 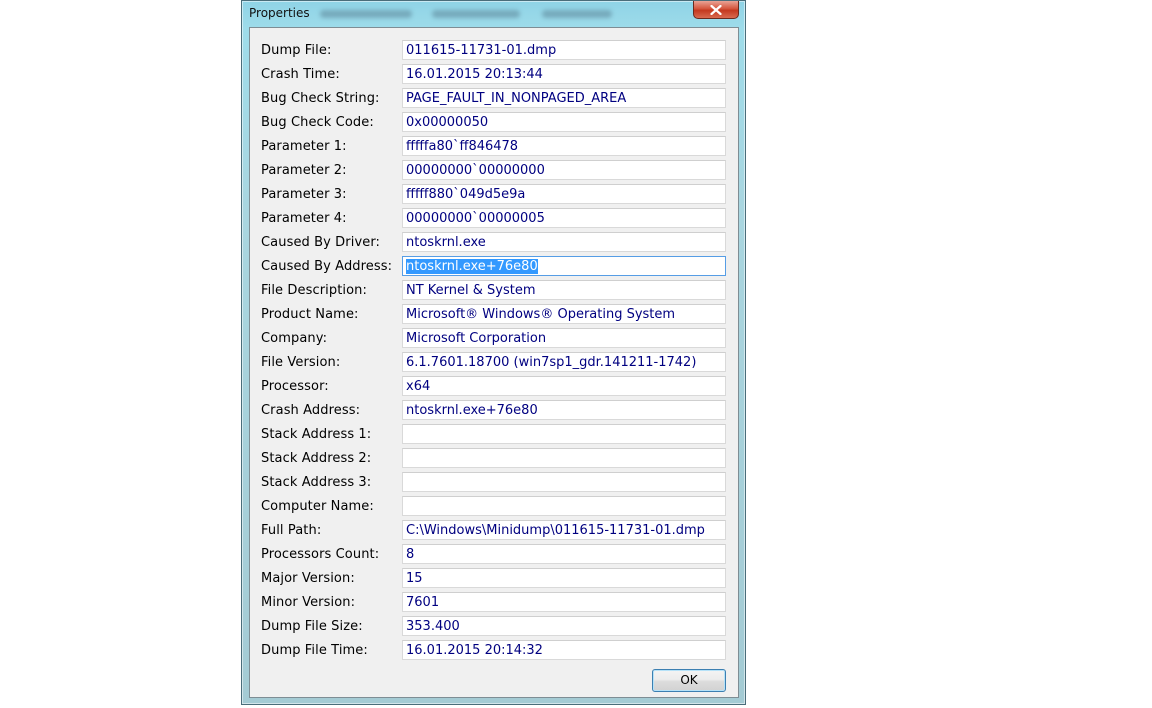 What do you see at coordinates (447, 122) in the screenshot?
I see `field-value-text: 0x00000050` at bounding box center [447, 122].